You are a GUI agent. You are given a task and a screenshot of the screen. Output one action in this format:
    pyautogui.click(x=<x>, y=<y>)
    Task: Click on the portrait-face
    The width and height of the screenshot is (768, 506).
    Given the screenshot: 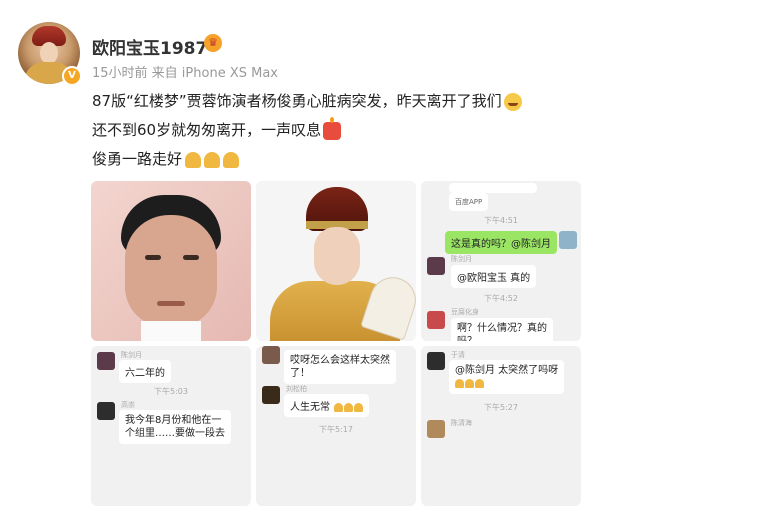 What is the action you would take?
    pyautogui.click(x=171, y=271)
    